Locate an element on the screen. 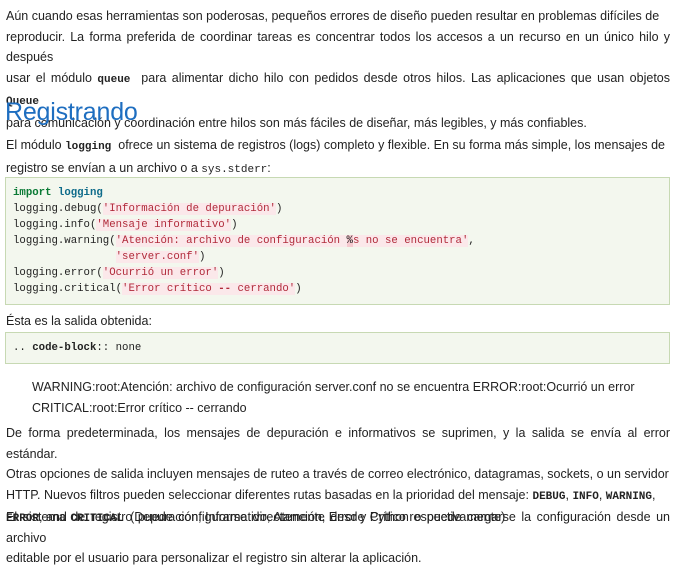 The width and height of the screenshot is (679, 569). inline-code: logging is located at coordinates (88, 147).